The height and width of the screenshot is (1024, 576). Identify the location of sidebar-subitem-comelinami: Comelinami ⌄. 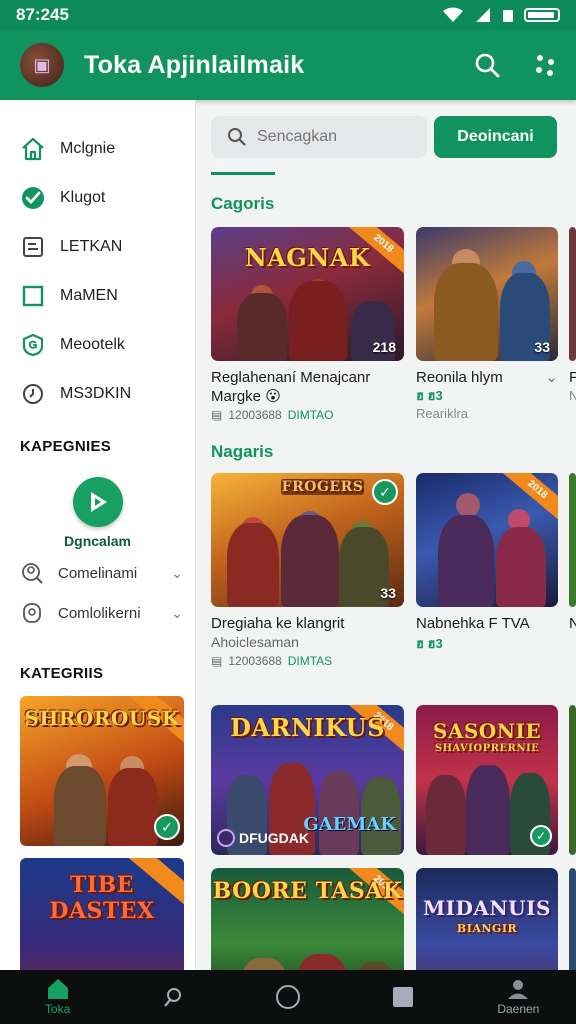
(97, 573).